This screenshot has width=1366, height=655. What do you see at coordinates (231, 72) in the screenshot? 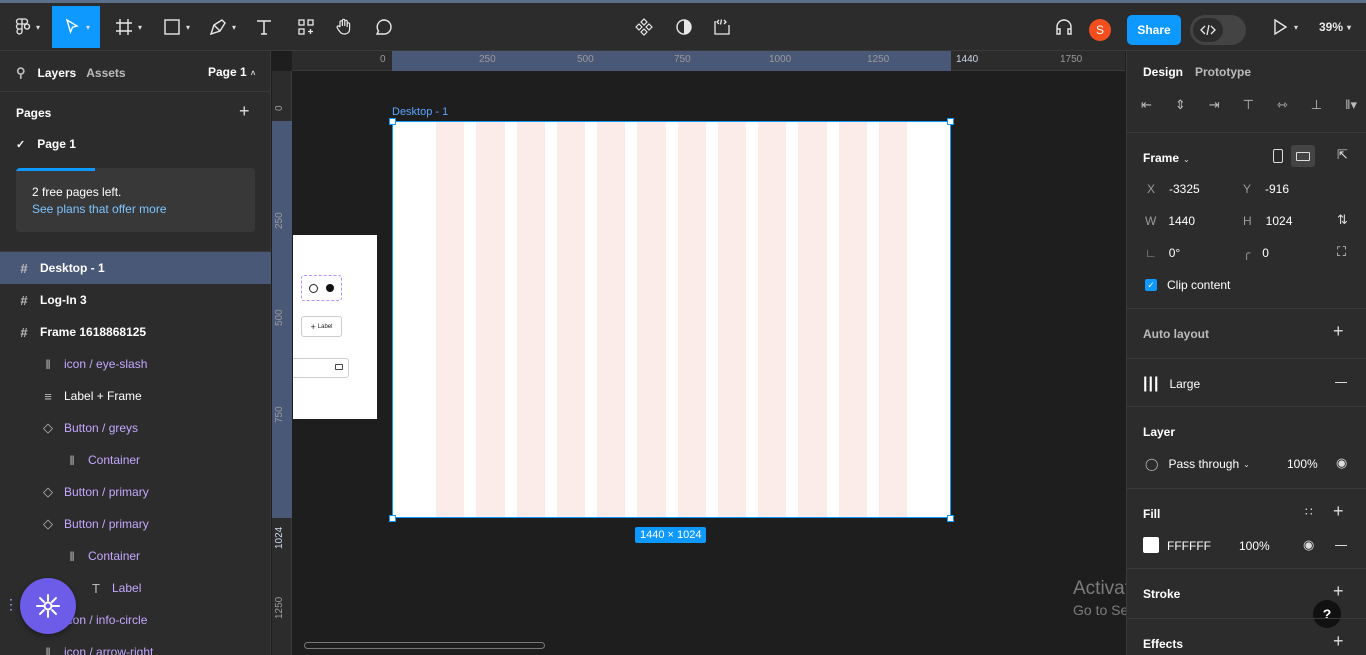
I see `page-selector: Page 1 ˄` at bounding box center [231, 72].